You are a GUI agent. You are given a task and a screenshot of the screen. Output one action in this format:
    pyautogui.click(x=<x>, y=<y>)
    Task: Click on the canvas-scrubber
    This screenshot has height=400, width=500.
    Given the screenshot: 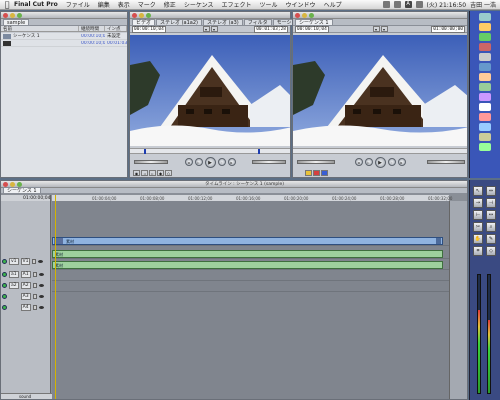 What is the action you would take?
    pyautogui.click(x=380, y=151)
    